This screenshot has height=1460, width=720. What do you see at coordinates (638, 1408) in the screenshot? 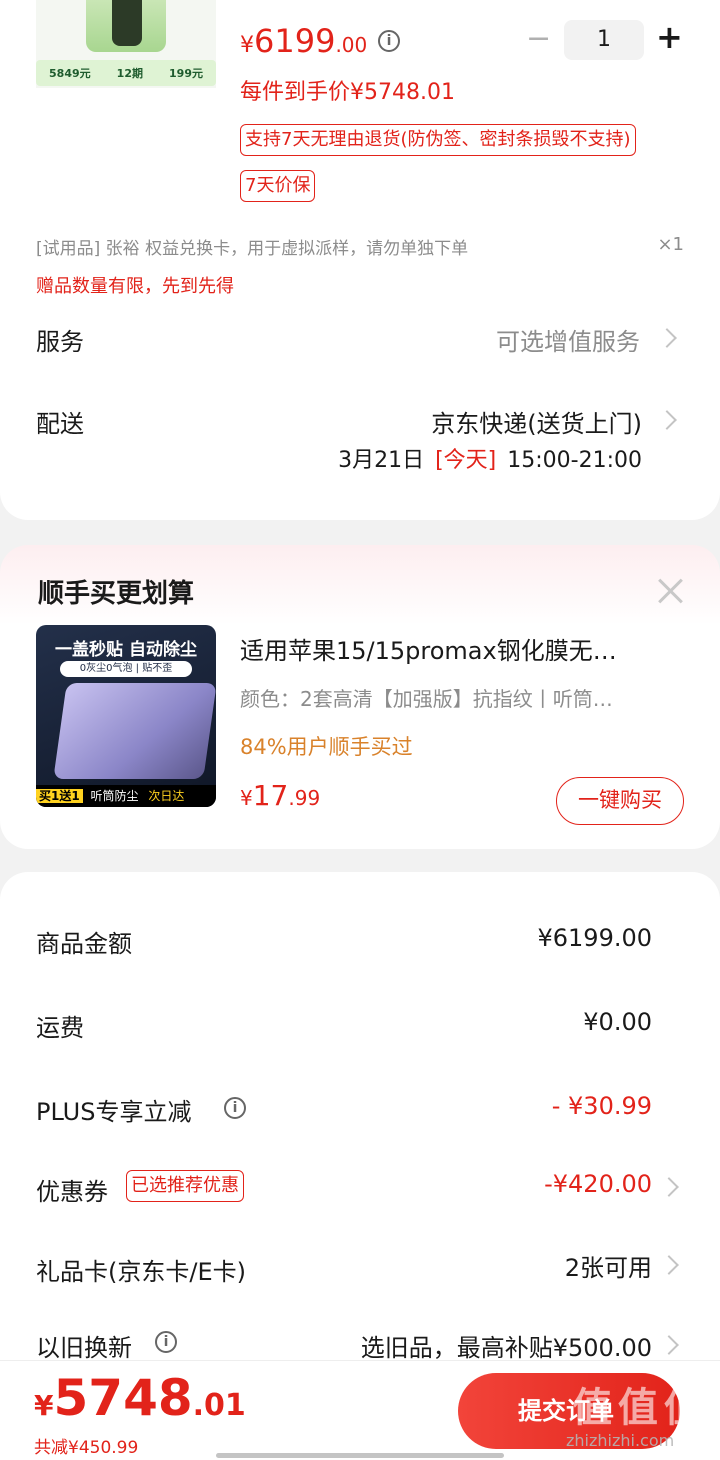
I see `watermark-logo: 值 值 值` at bounding box center [638, 1408].